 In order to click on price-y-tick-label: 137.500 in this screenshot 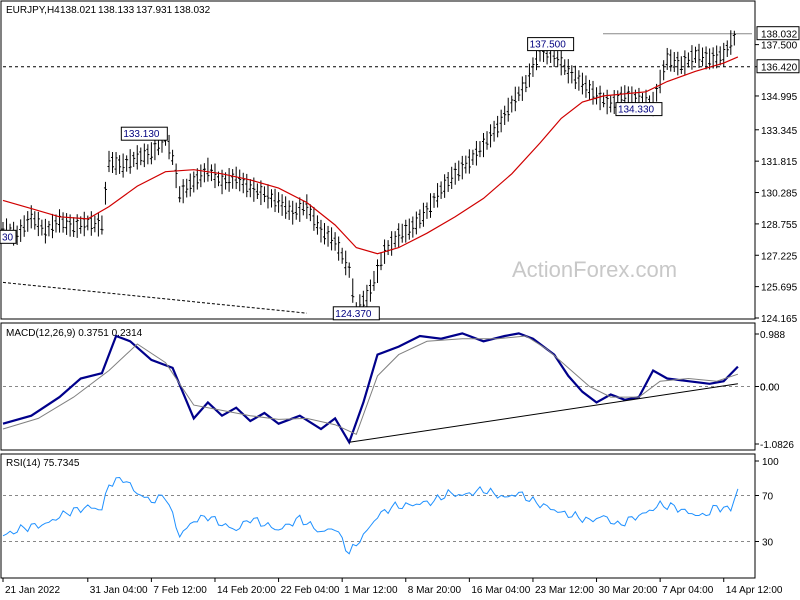, I will do `click(779, 46)`.